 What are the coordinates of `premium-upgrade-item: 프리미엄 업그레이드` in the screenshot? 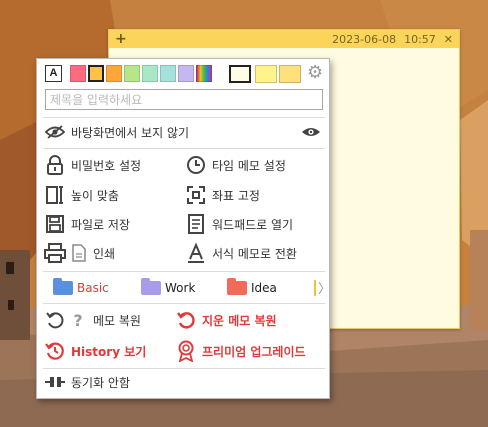 It's located at (240, 351).